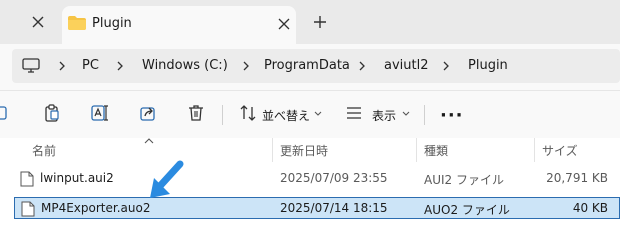  Describe the element at coordinates (185, 65) in the screenshot. I see `breadcrumb-drive: Windows (C:)` at that location.